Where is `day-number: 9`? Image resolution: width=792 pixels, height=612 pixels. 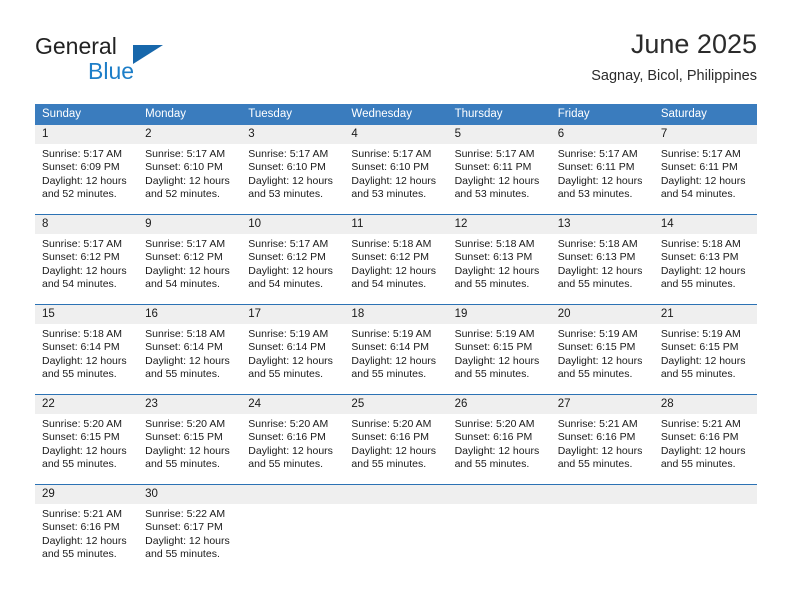 day-number: 9 is located at coordinates (189, 224).